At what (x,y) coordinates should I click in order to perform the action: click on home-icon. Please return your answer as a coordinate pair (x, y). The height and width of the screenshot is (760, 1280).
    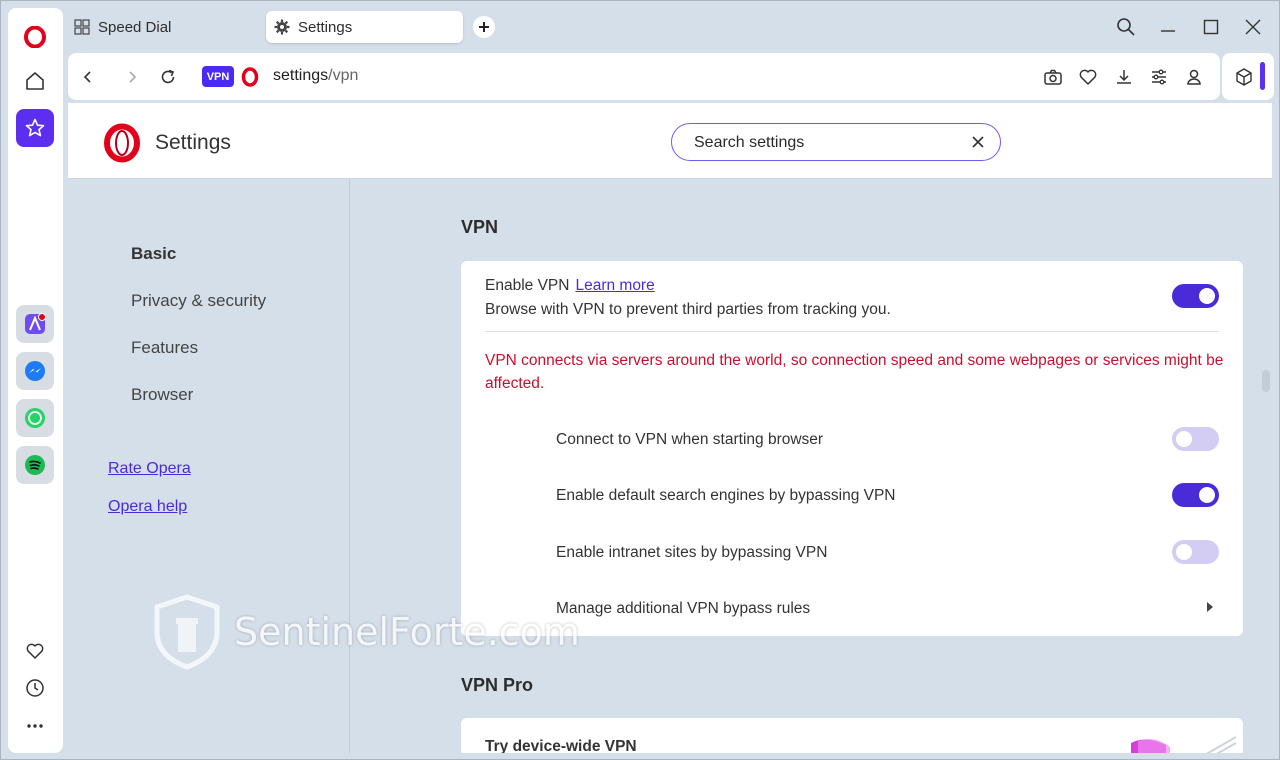
    Looking at the image, I should click on (35, 81).